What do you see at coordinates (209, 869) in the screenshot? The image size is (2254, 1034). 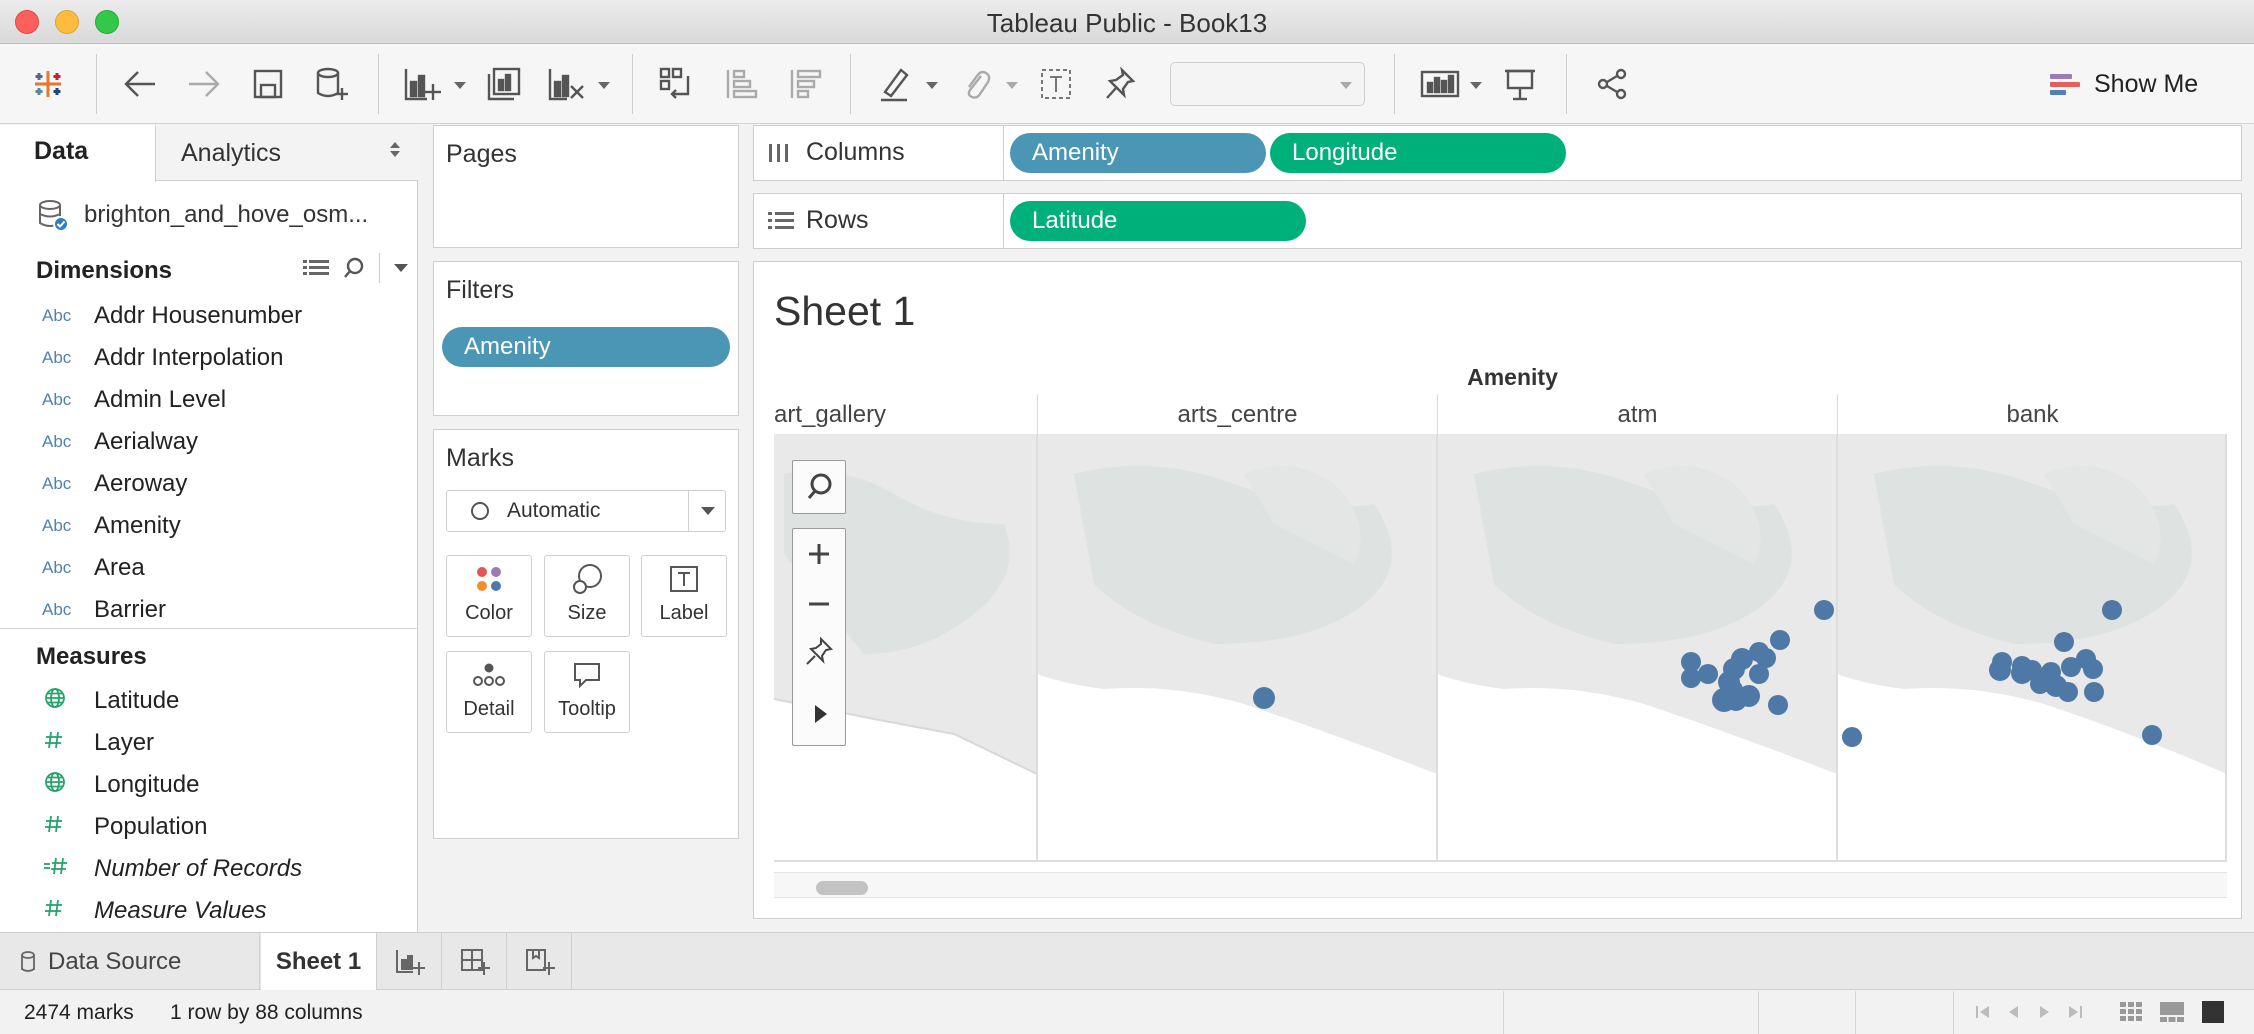 I see `measure-field: Number of Records` at bounding box center [209, 869].